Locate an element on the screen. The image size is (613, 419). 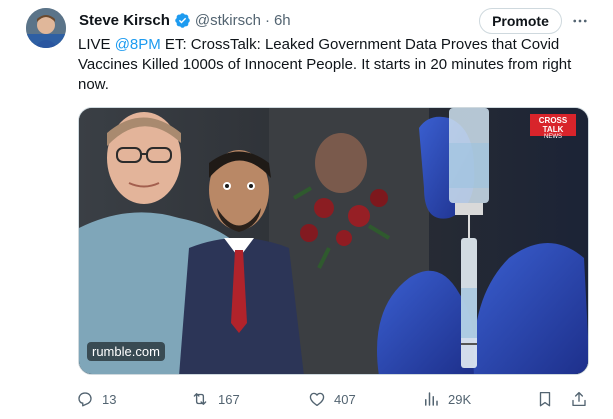
bookmark-button is located at coordinates (549, 399).